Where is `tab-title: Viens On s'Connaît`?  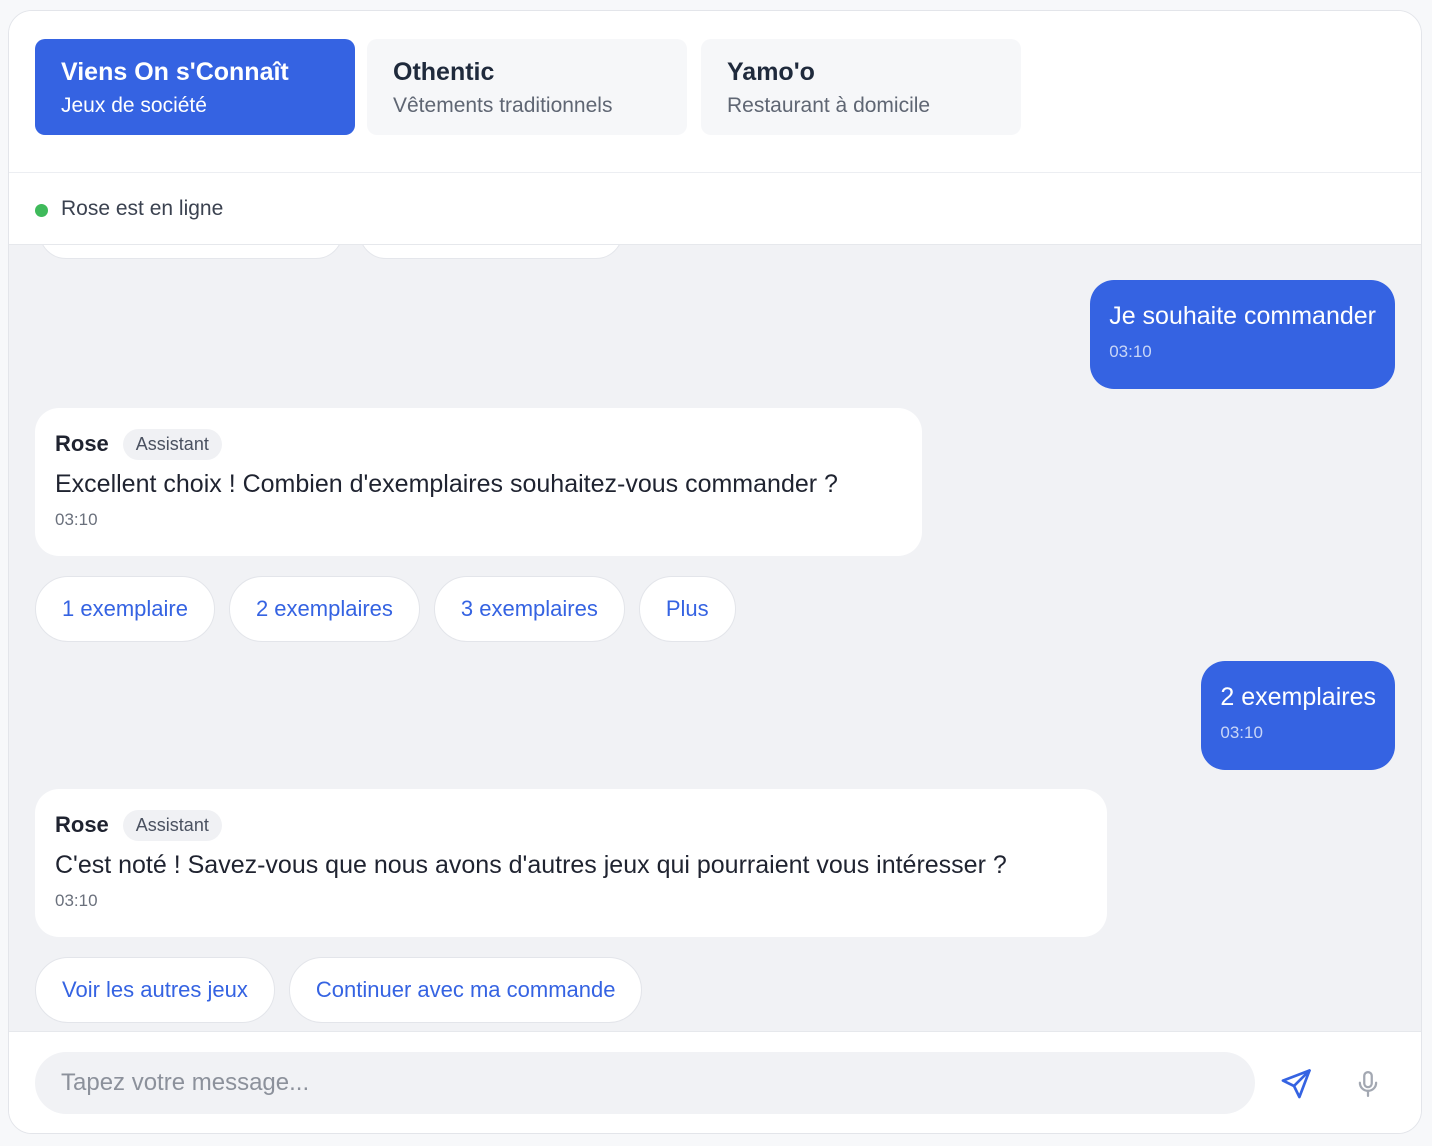 tab-title: Viens On s'Connaît is located at coordinates (175, 72).